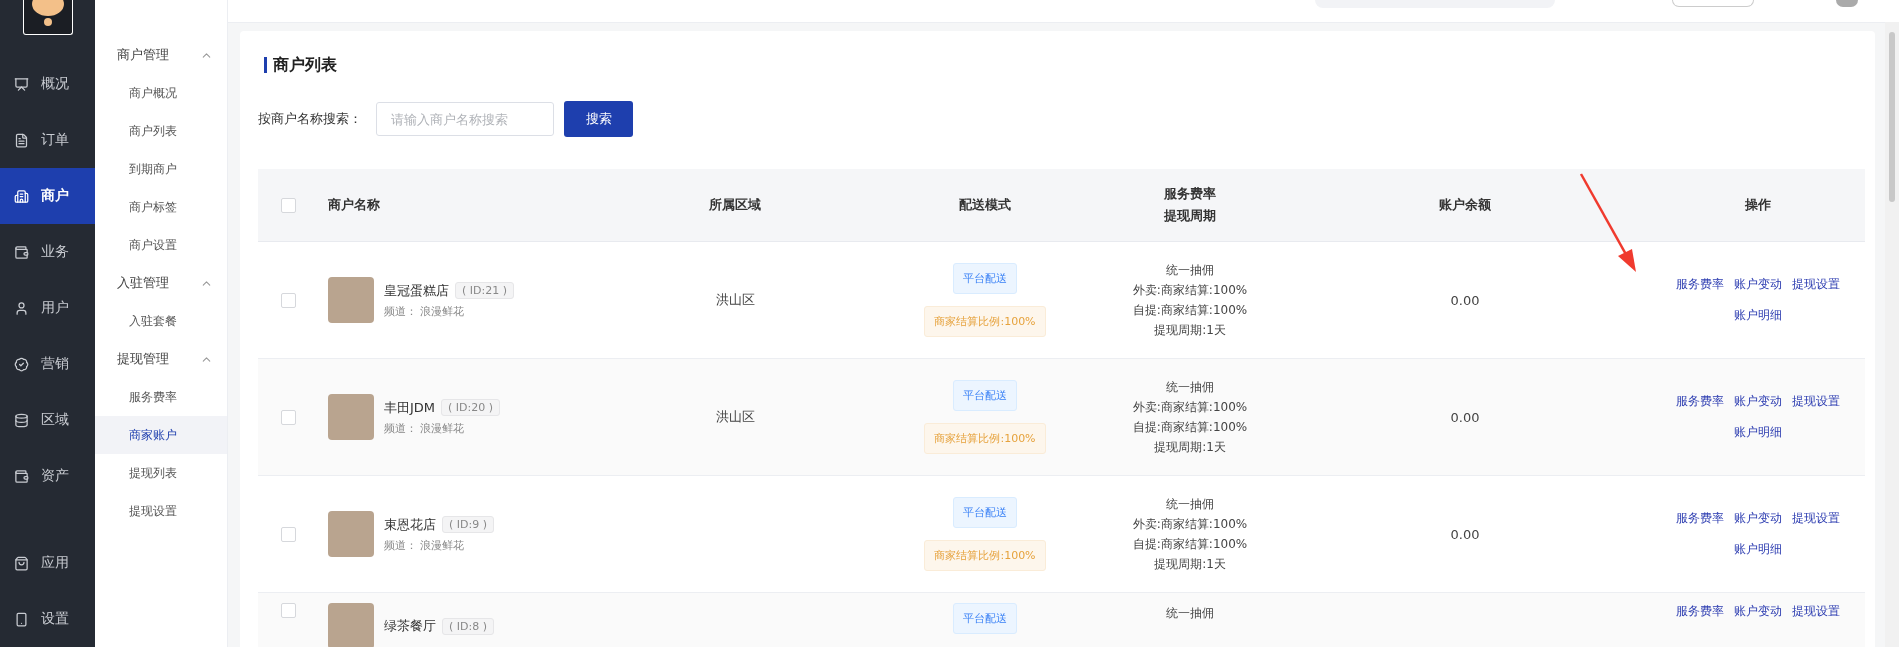  What do you see at coordinates (47, 563) in the screenshot?
I see `sidebar-item: 应用` at bounding box center [47, 563].